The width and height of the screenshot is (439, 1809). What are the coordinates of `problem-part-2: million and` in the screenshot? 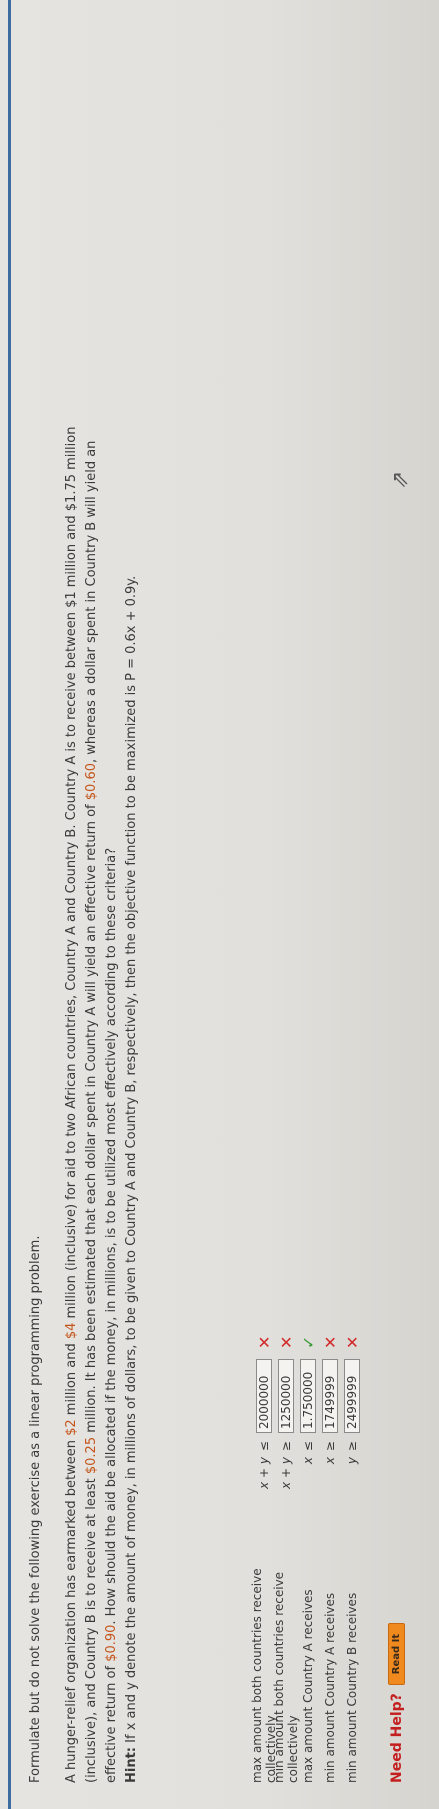 It's located at (71, 1379).